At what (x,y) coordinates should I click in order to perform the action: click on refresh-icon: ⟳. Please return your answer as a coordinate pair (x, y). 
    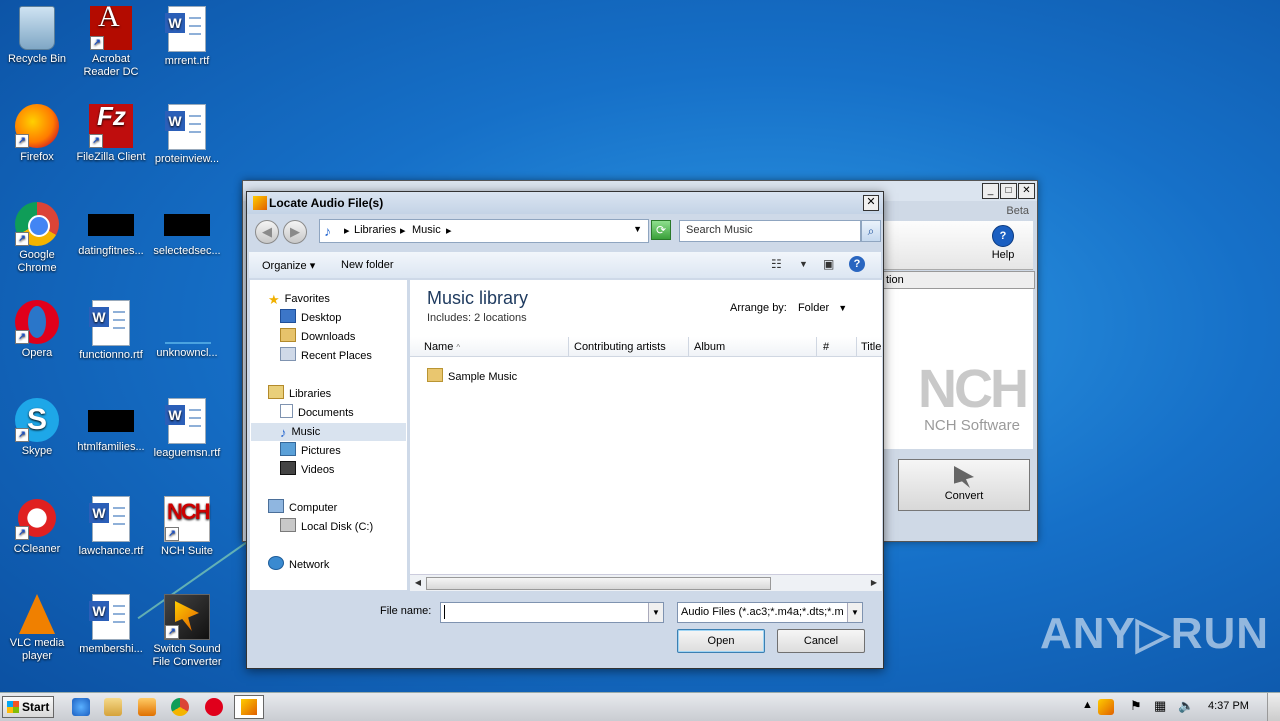
    Looking at the image, I should click on (661, 230).